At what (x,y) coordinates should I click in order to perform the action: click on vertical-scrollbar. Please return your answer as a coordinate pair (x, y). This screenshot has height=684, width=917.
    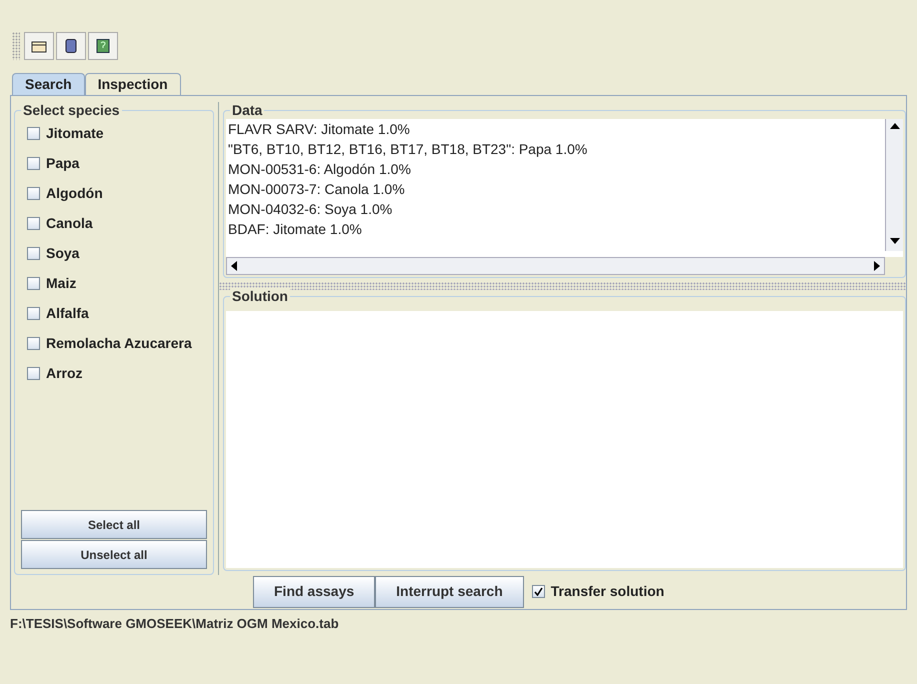
    Looking at the image, I should click on (894, 185).